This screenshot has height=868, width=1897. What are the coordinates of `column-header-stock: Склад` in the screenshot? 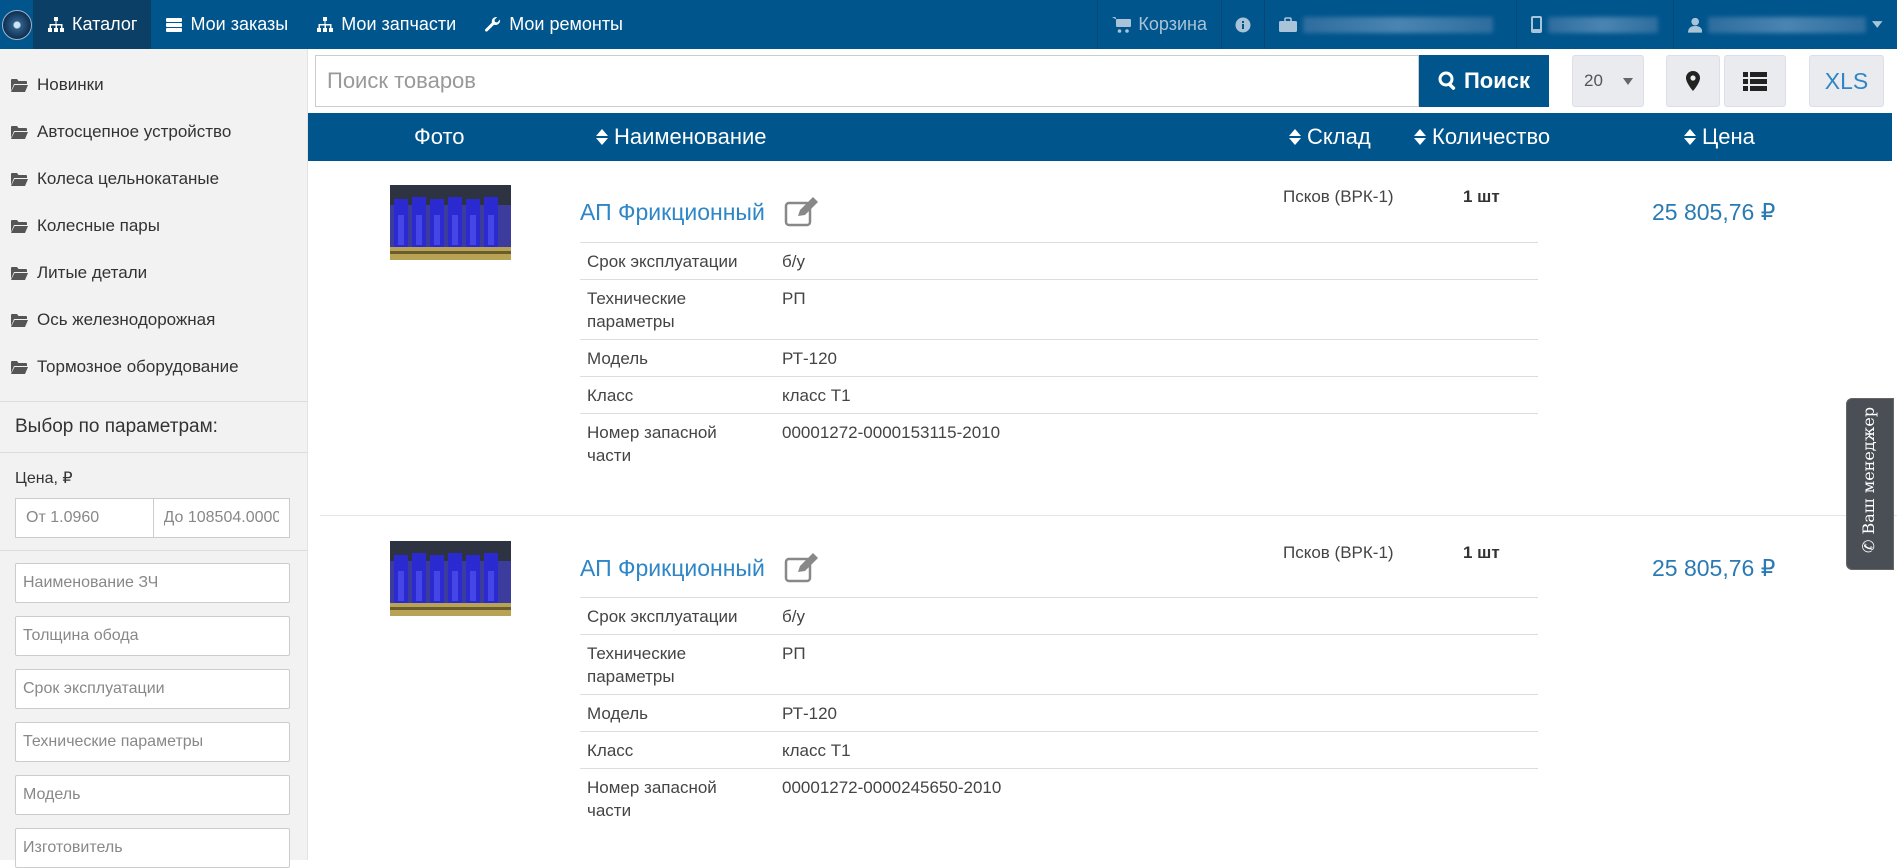 It's located at (1330, 137).